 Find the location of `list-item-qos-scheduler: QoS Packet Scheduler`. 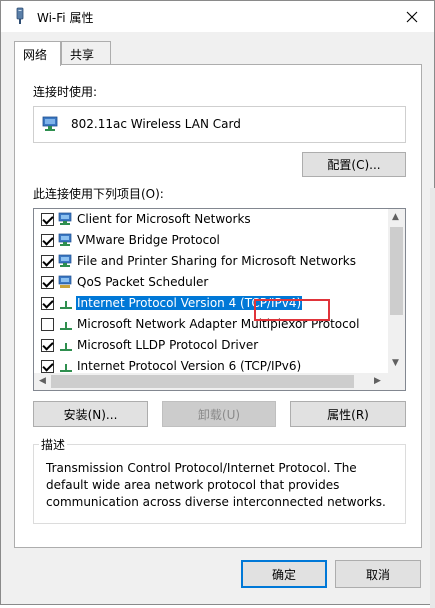

list-item-qos-scheduler: QoS Packet Scheduler is located at coordinates (211, 282).